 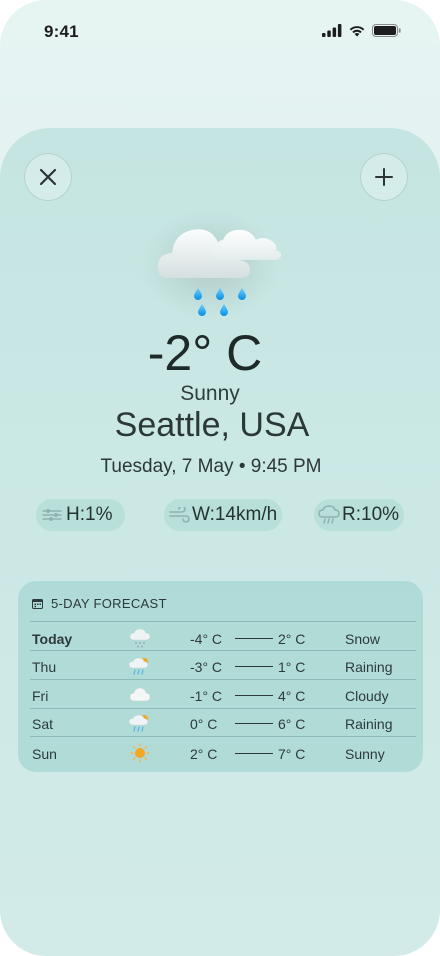 I want to click on status-icons, so click(x=362, y=30).